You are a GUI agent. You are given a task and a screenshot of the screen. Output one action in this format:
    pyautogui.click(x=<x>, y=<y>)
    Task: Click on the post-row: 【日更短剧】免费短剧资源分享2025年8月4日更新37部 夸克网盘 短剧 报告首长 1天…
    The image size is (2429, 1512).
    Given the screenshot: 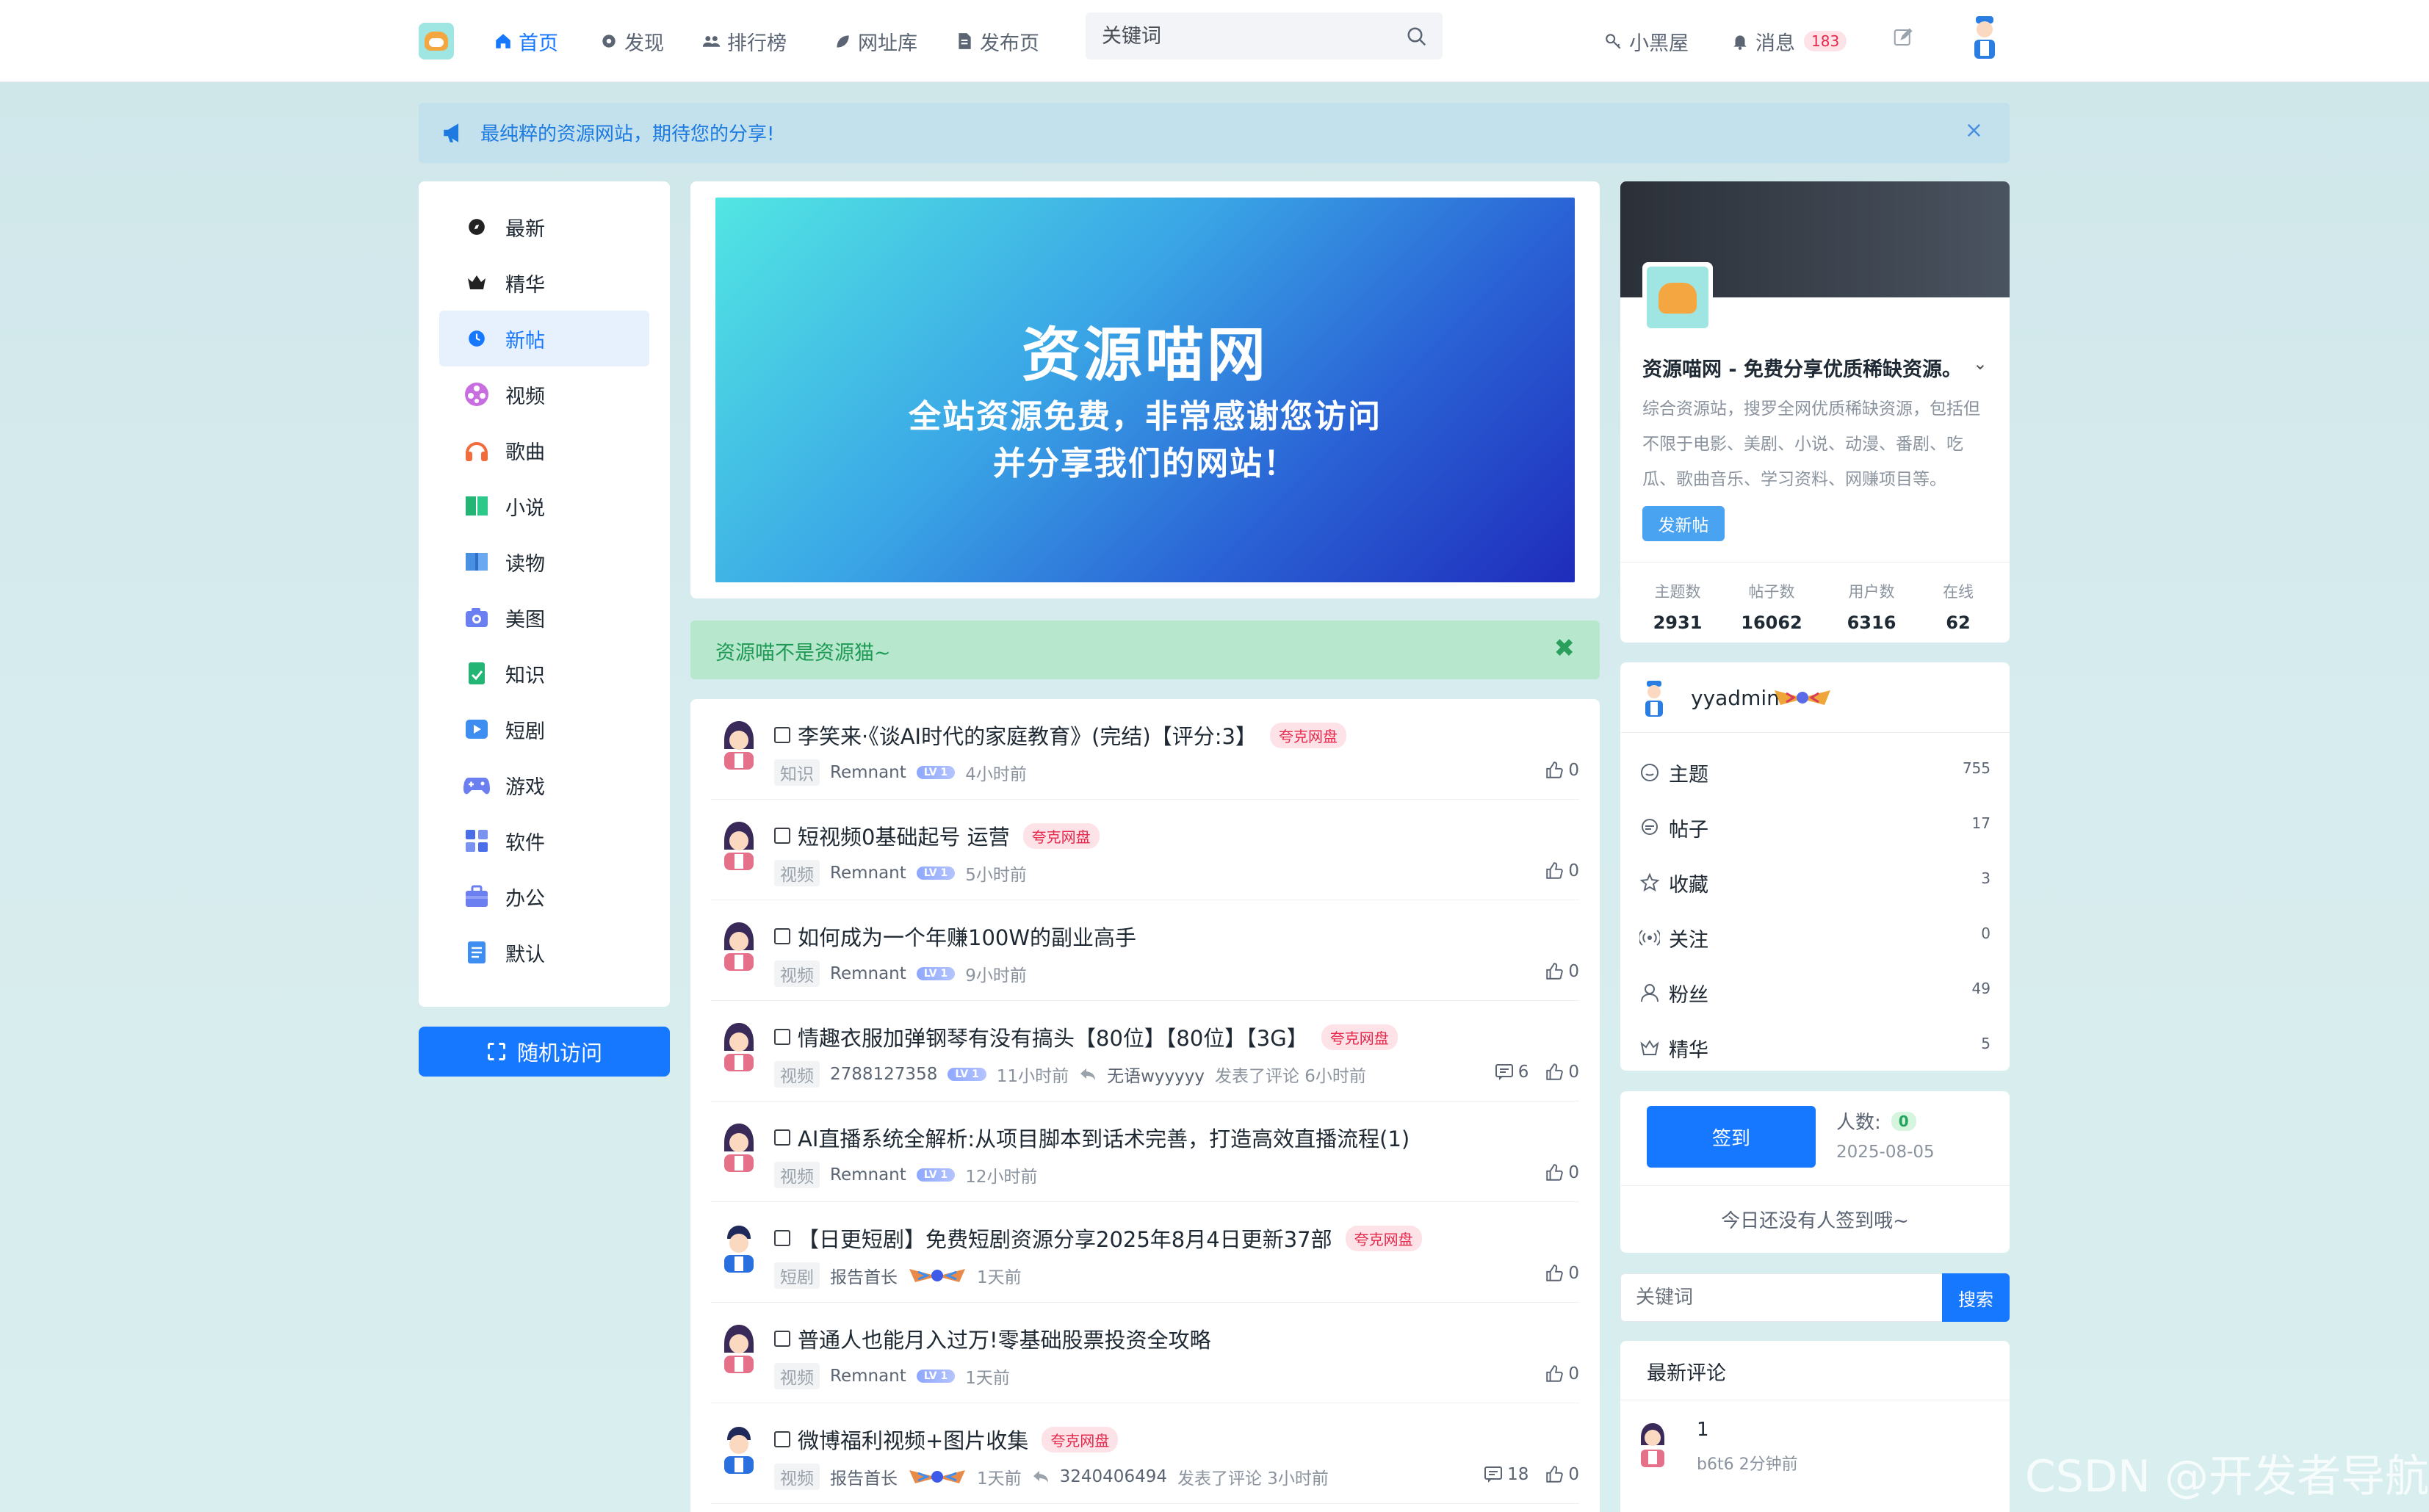 What is the action you would take?
    pyautogui.click(x=1145, y=1253)
    